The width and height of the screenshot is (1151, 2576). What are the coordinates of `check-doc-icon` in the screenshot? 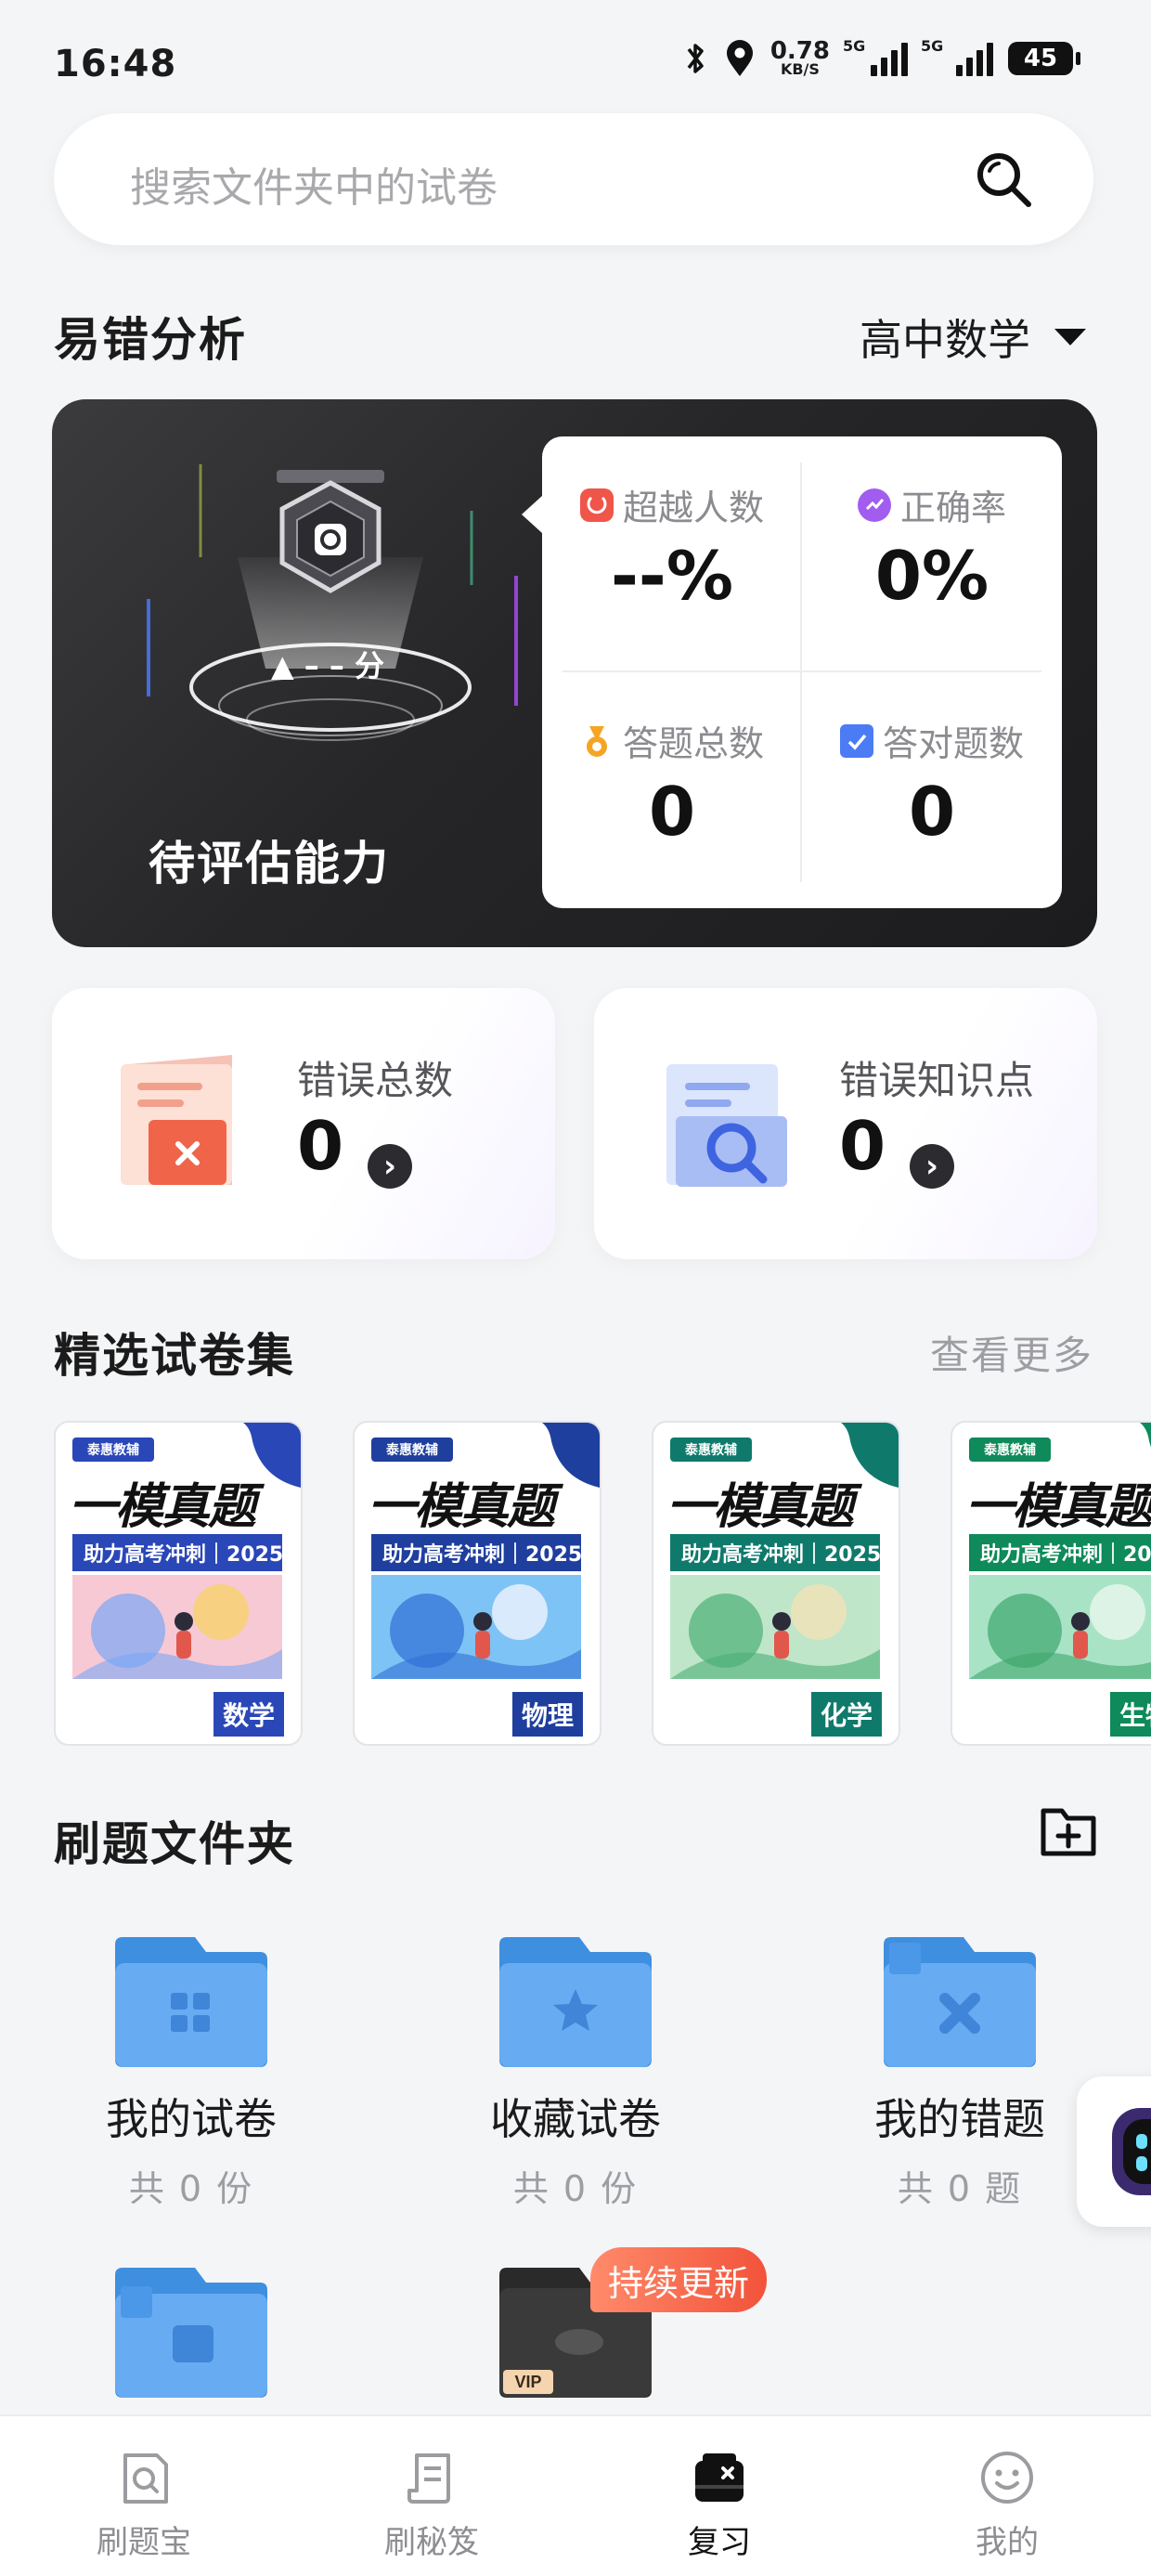 It's located at (856, 740).